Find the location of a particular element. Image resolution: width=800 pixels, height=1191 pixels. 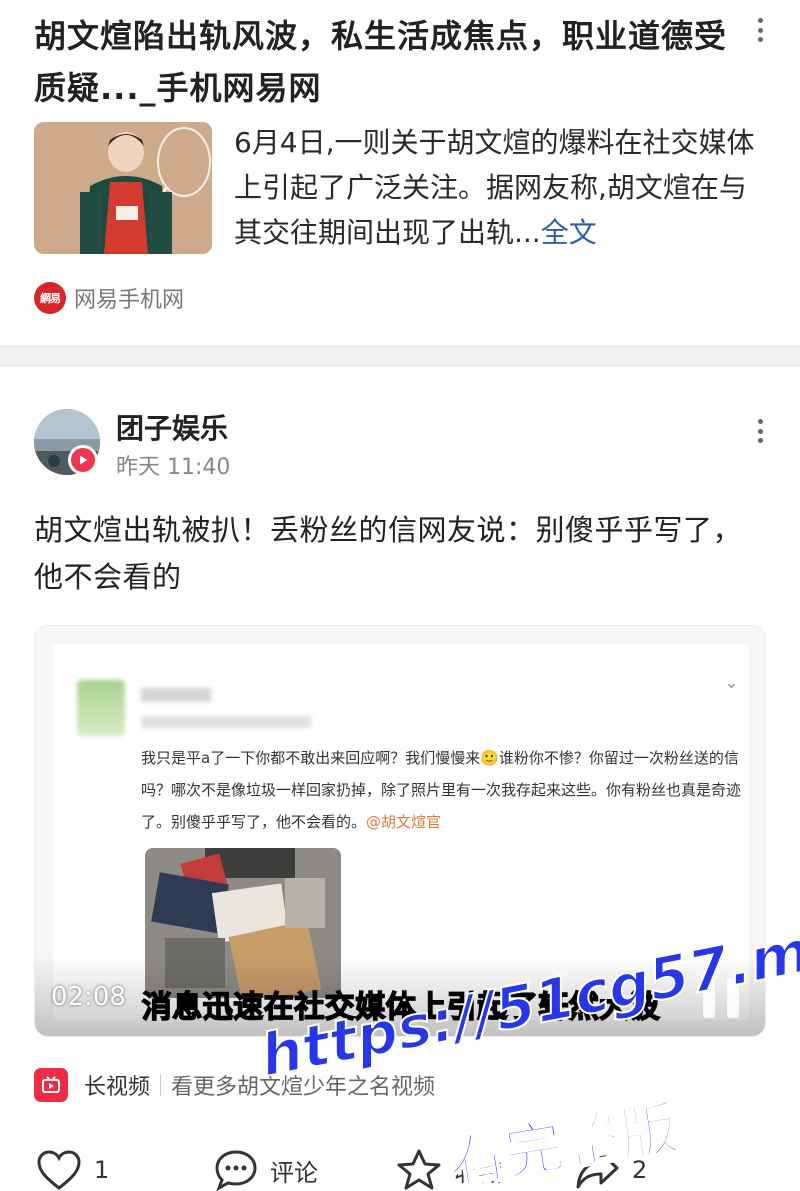

heart-icon is located at coordinates (59, 1170).